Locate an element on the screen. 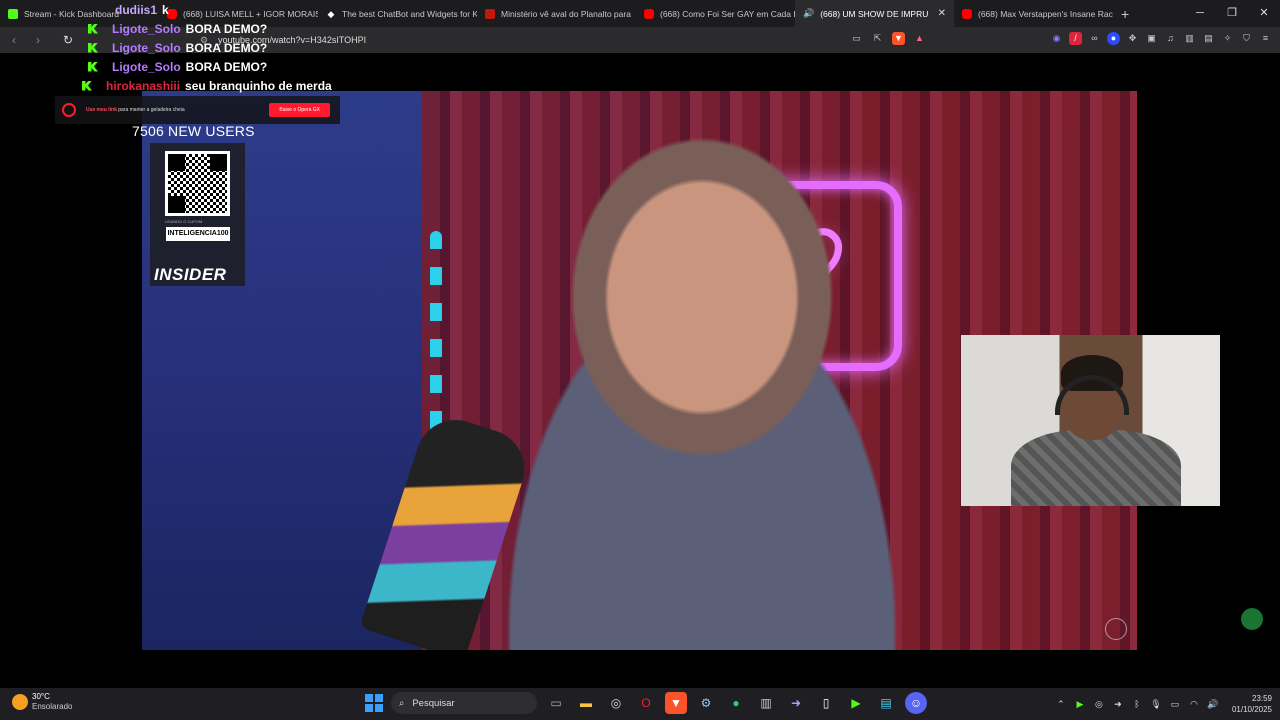 The width and height of the screenshot is (1280, 720). brave-browser-icon: ▼ is located at coordinates (676, 703).